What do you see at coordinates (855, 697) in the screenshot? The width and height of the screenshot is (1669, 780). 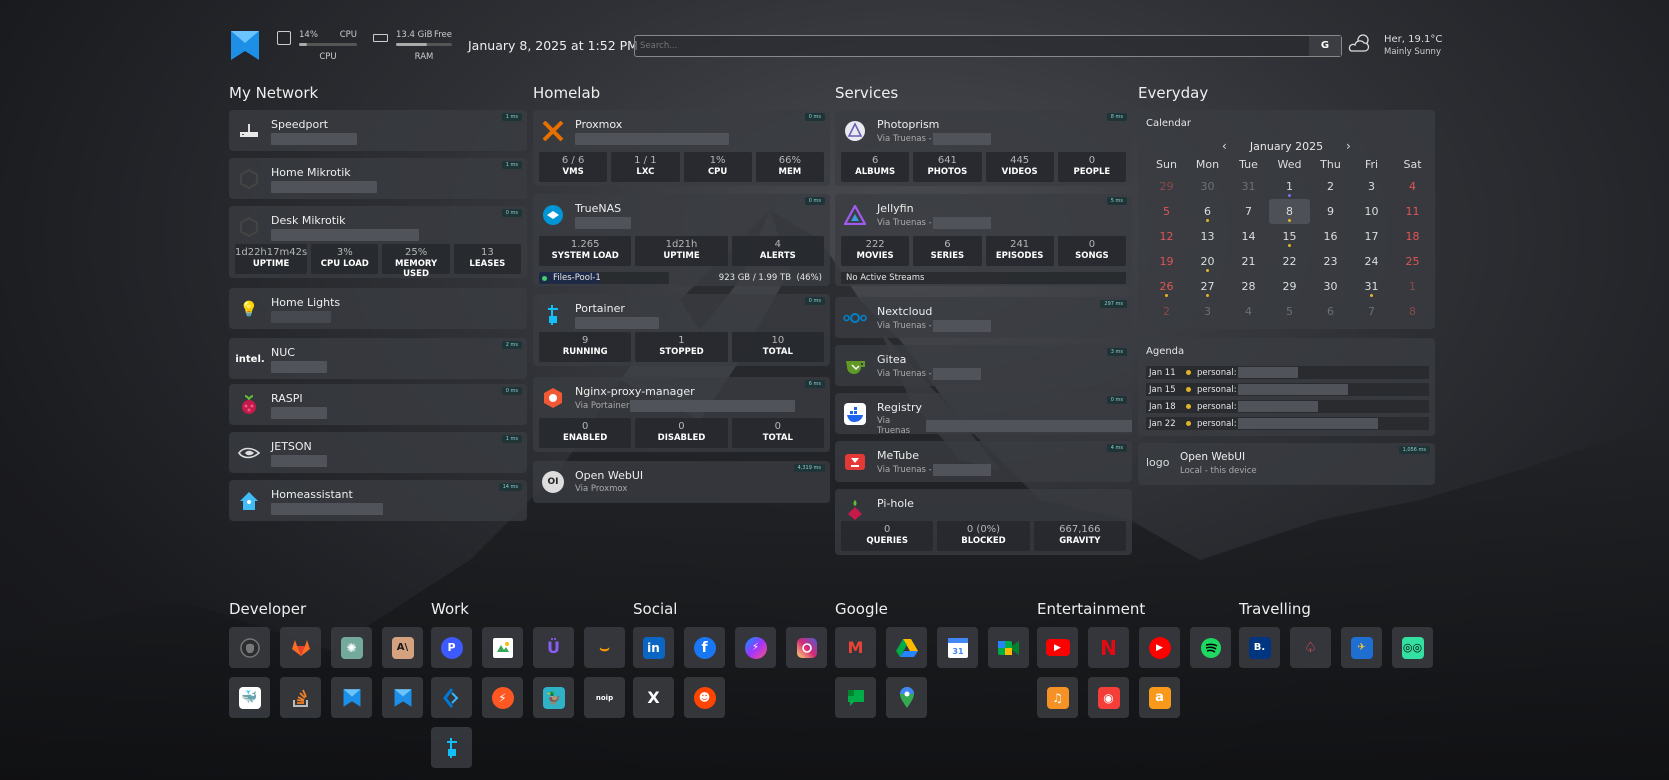 I see `bookmark-chat` at bounding box center [855, 697].